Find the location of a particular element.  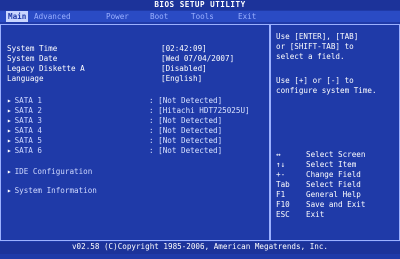

tab-power: Power is located at coordinates (117, 16).